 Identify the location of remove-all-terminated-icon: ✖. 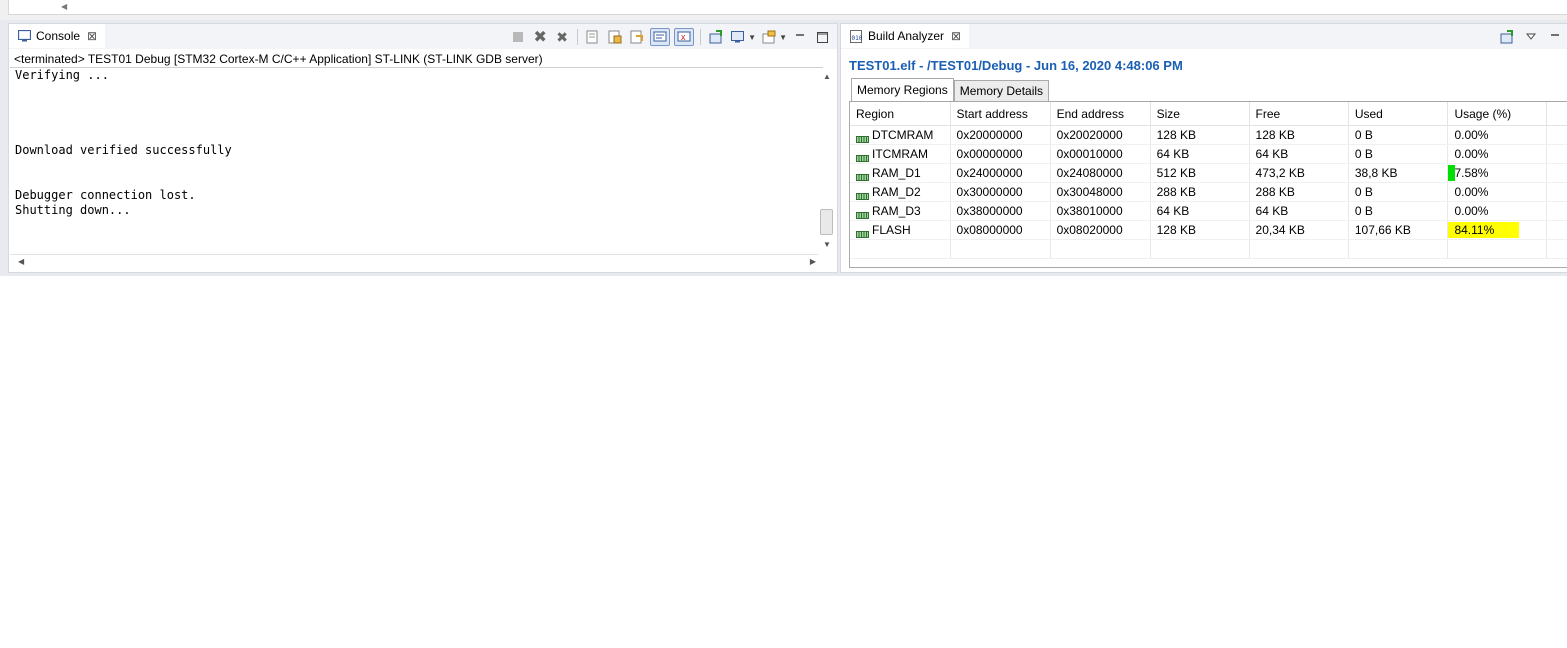
(562, 37).